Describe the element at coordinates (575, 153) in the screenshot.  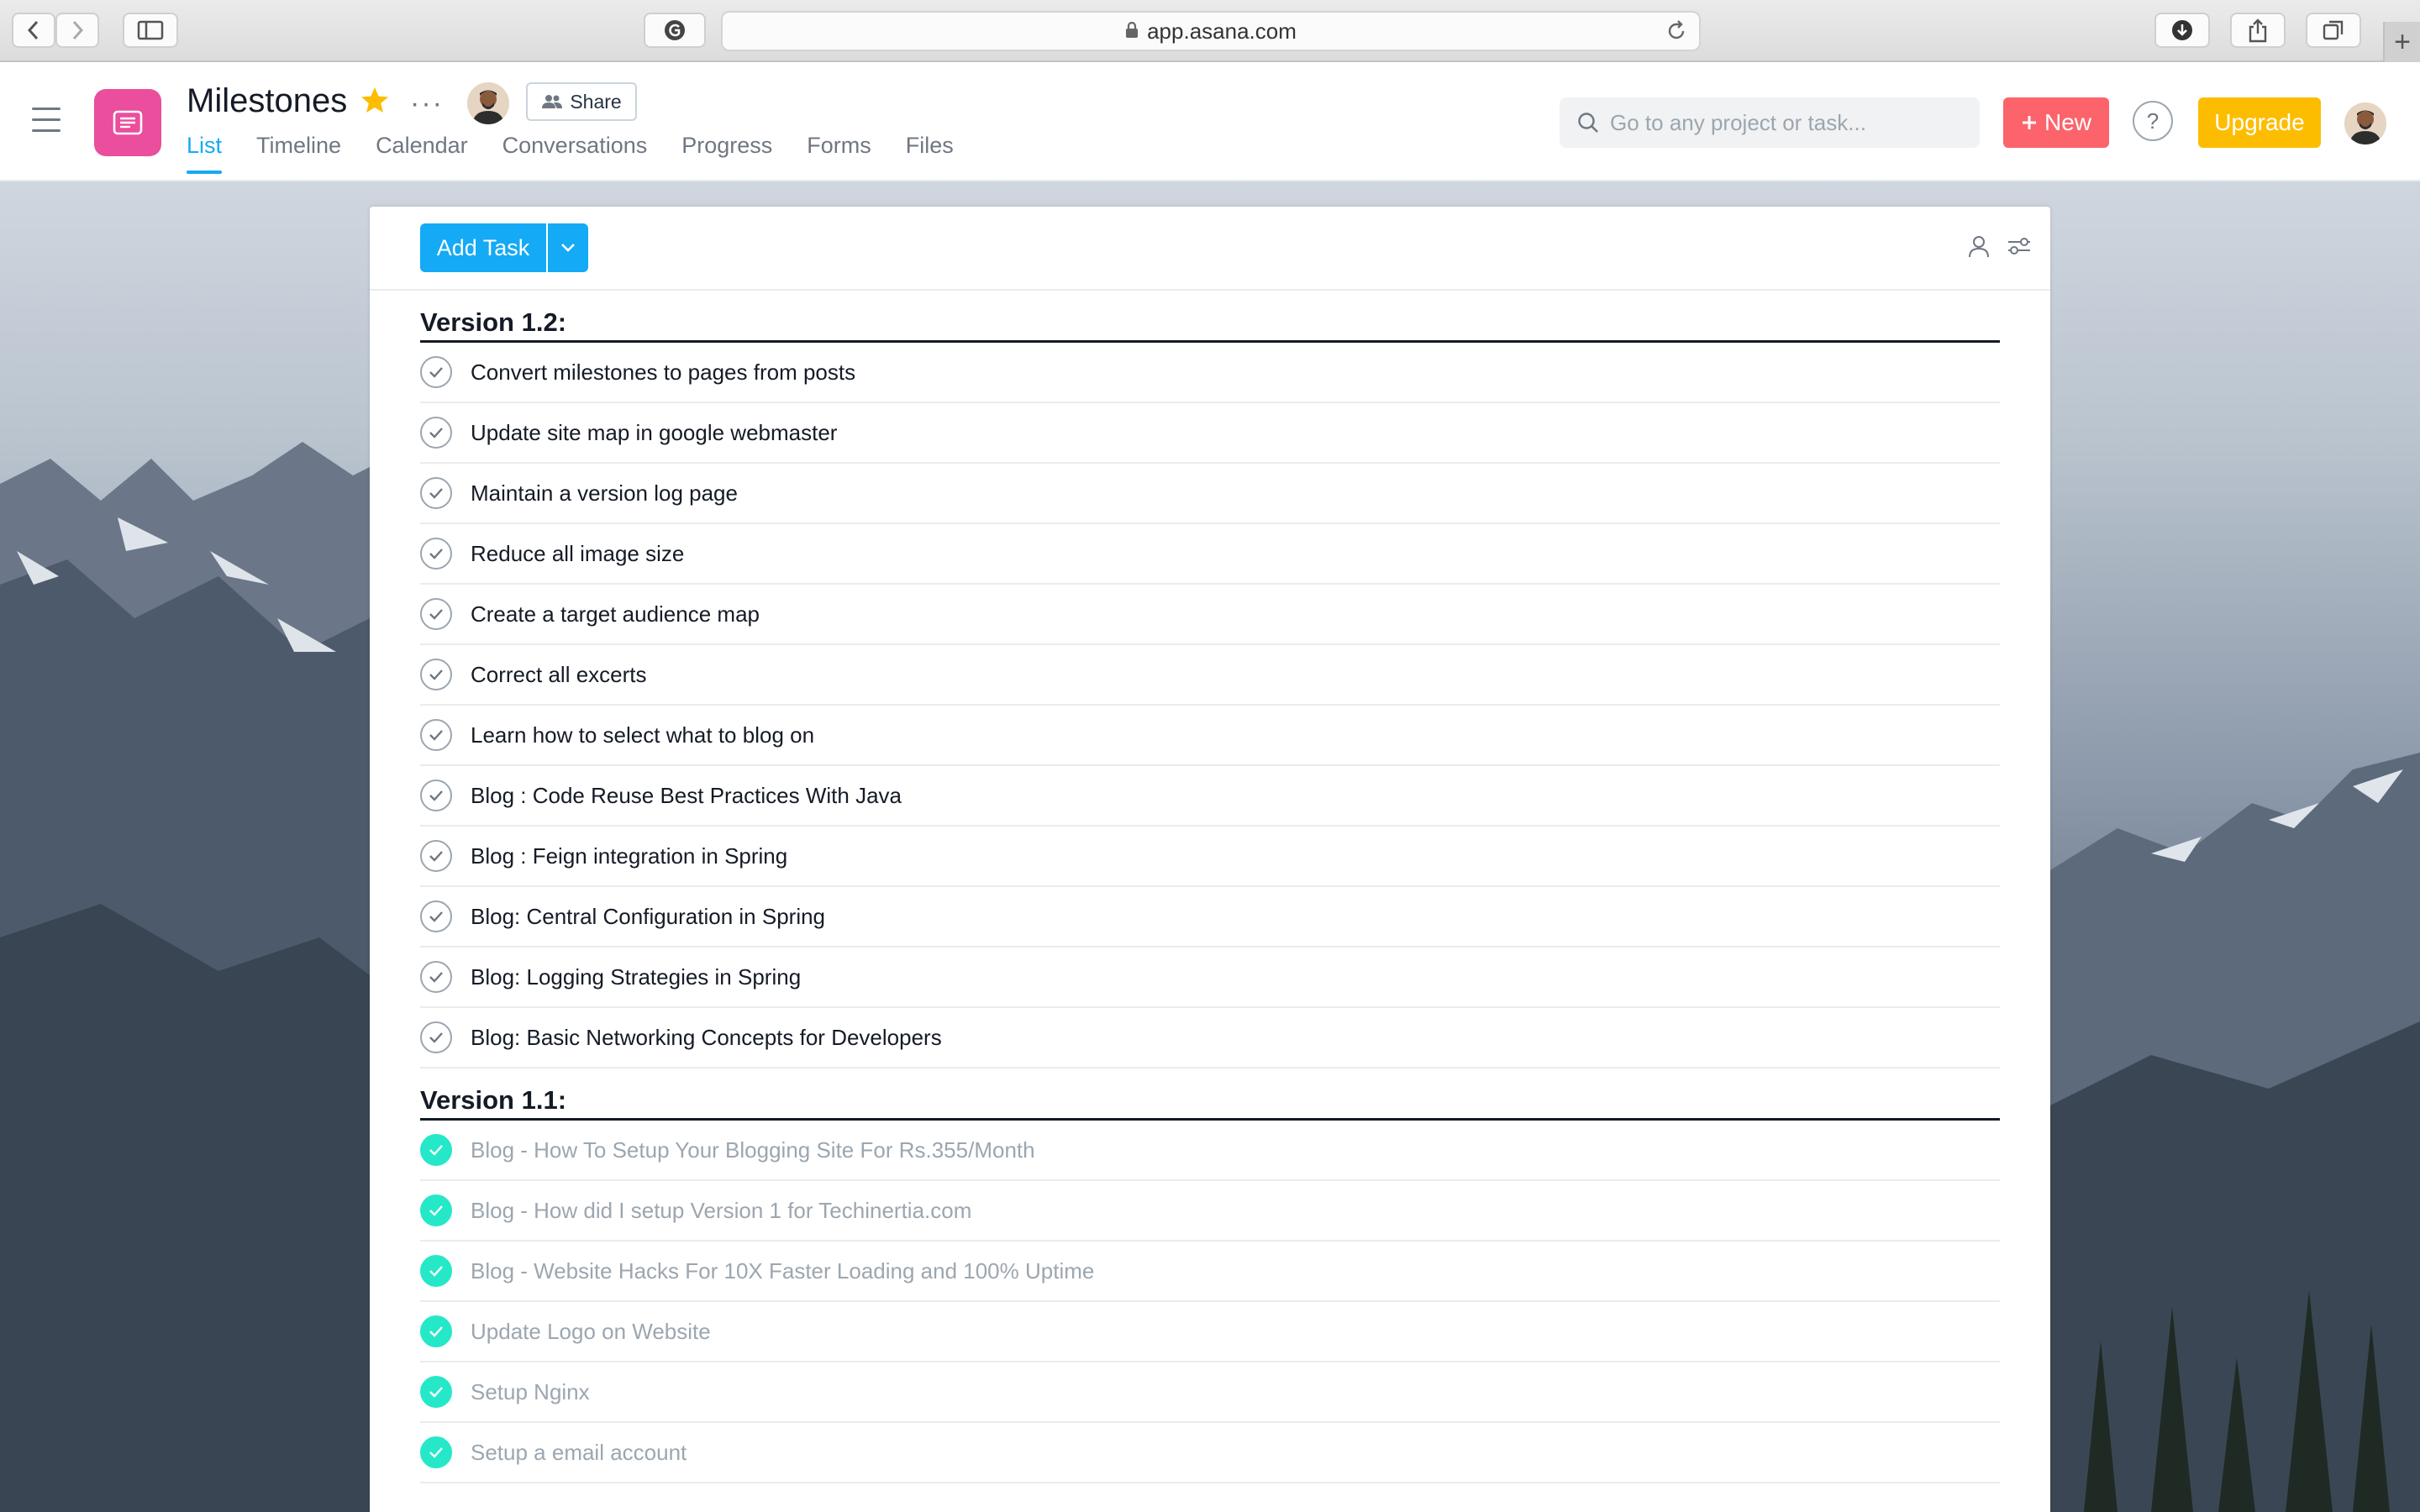
I see `tab-conversations: Conversations` at that location.